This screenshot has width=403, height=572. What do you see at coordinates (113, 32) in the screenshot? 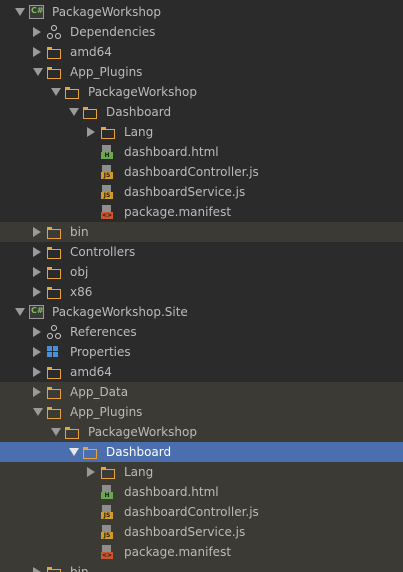
I see `tree-row-label: Dependencies` at bounding box center [113, 32].